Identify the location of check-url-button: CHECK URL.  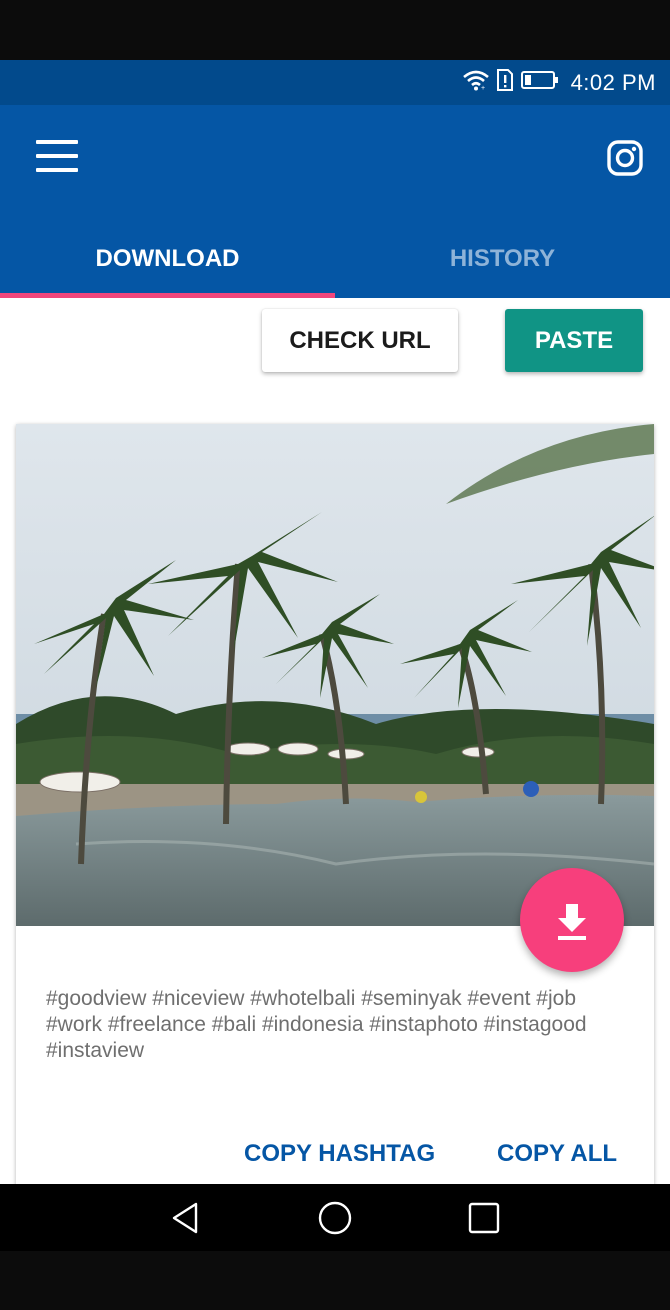
(360, 340).